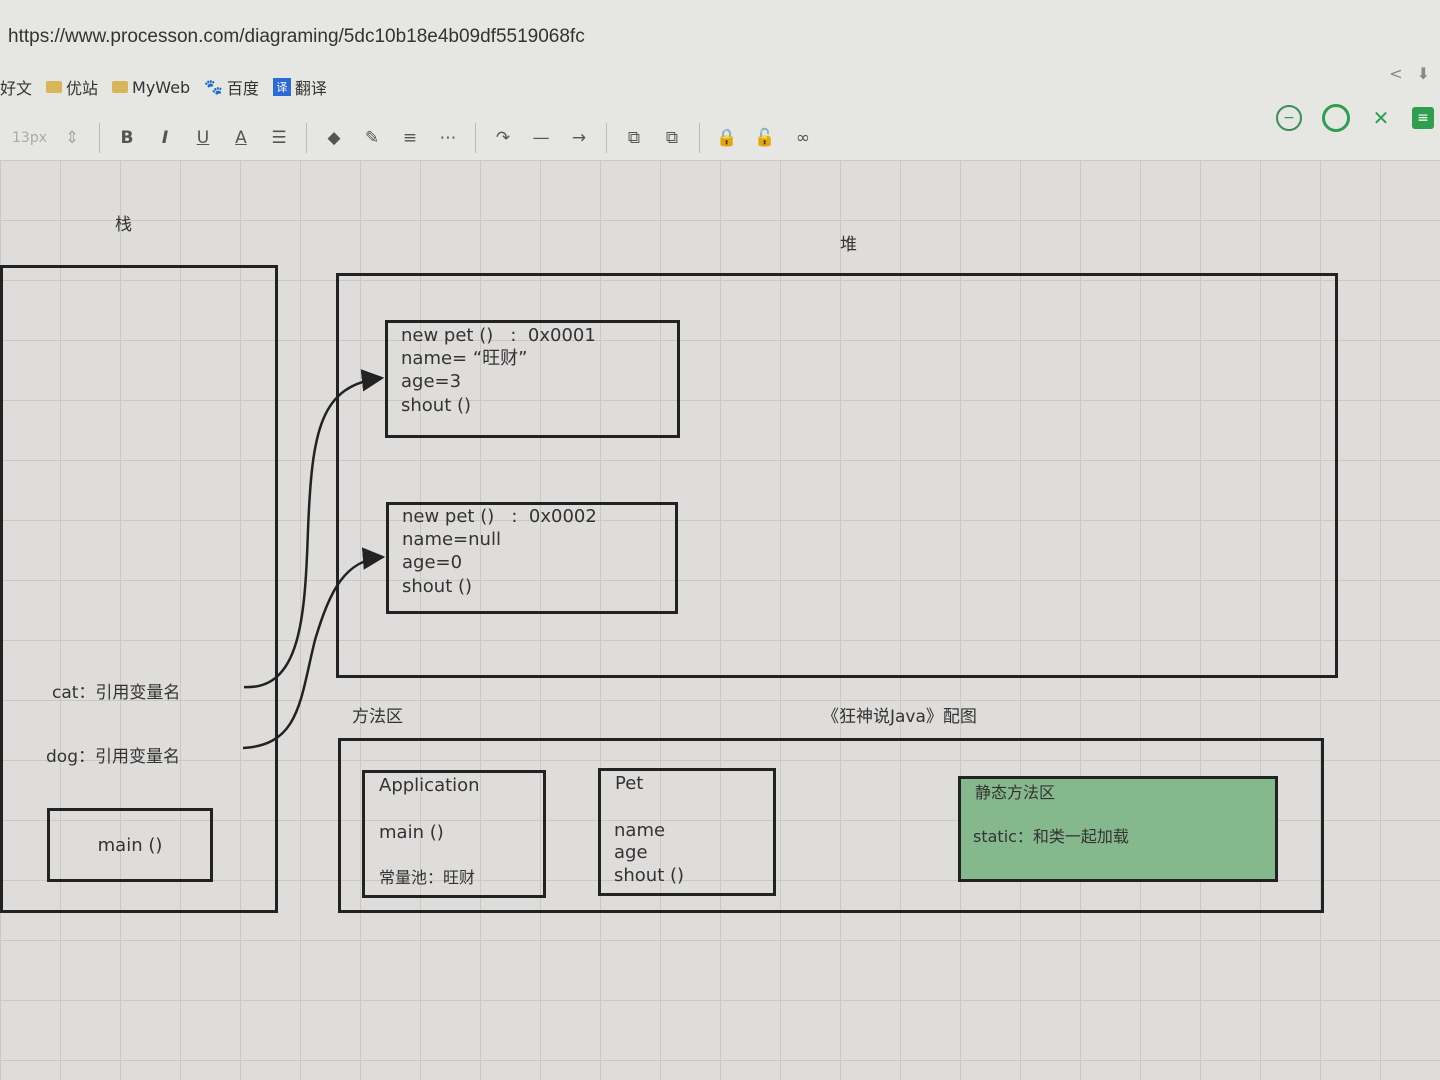 The image size is (1440, 1080). What do you see at coordinates (231, 87) in the screenshot?
I see `bookmark-baidu: 🐾 百度` at bounding box center [231, 87].